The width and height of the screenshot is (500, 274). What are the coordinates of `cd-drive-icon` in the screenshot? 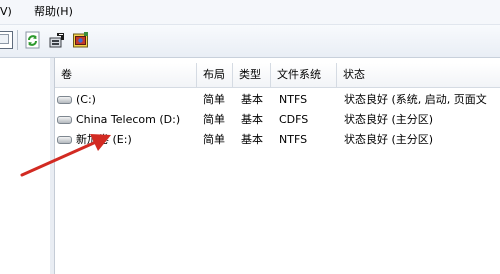 It's located at (64, 120).